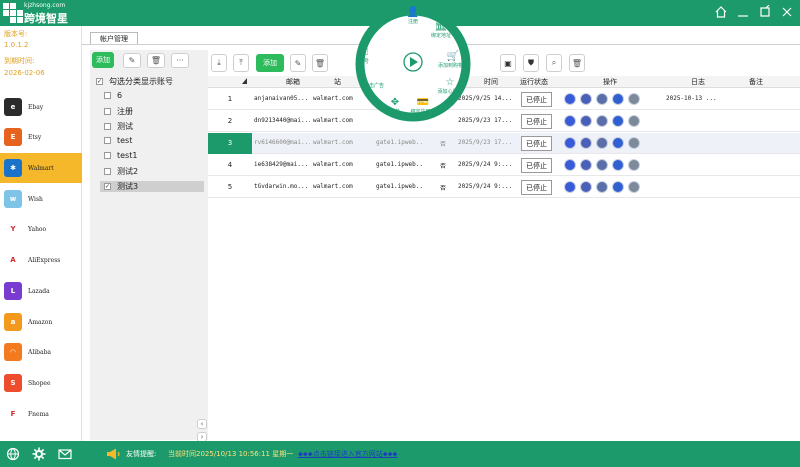  Describe the element at coordinates (39, 454) in the screenshot. I see `gear-icon` at that location.